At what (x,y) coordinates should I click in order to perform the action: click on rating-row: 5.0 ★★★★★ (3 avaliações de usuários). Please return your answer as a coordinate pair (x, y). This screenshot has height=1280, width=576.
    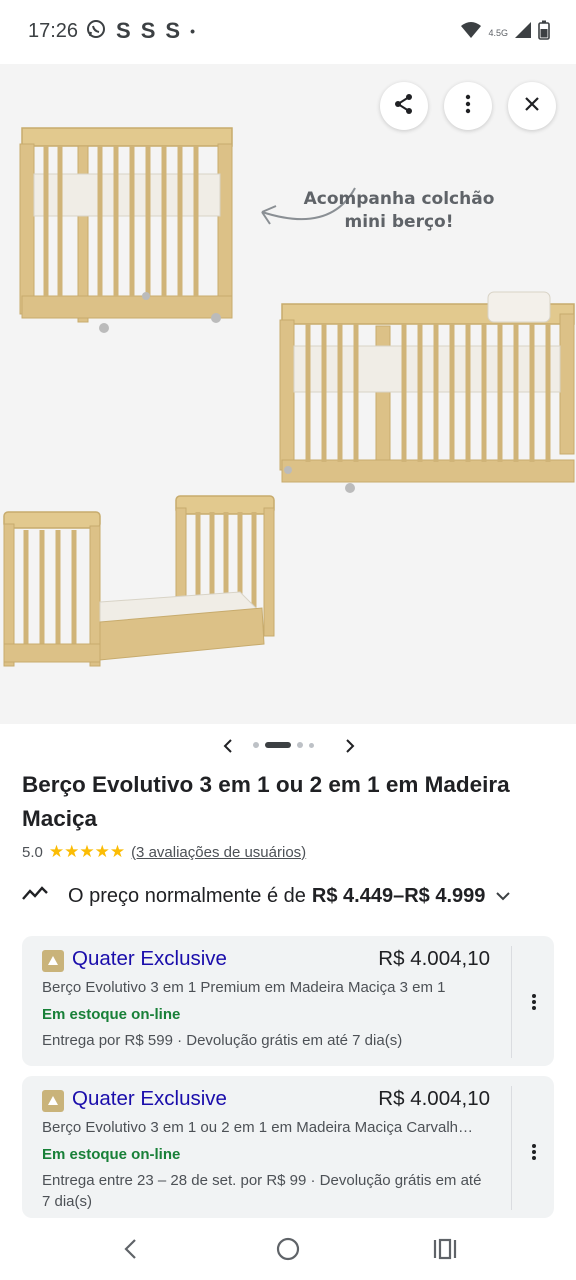
    Looking at the image, I should click on (164, 852).